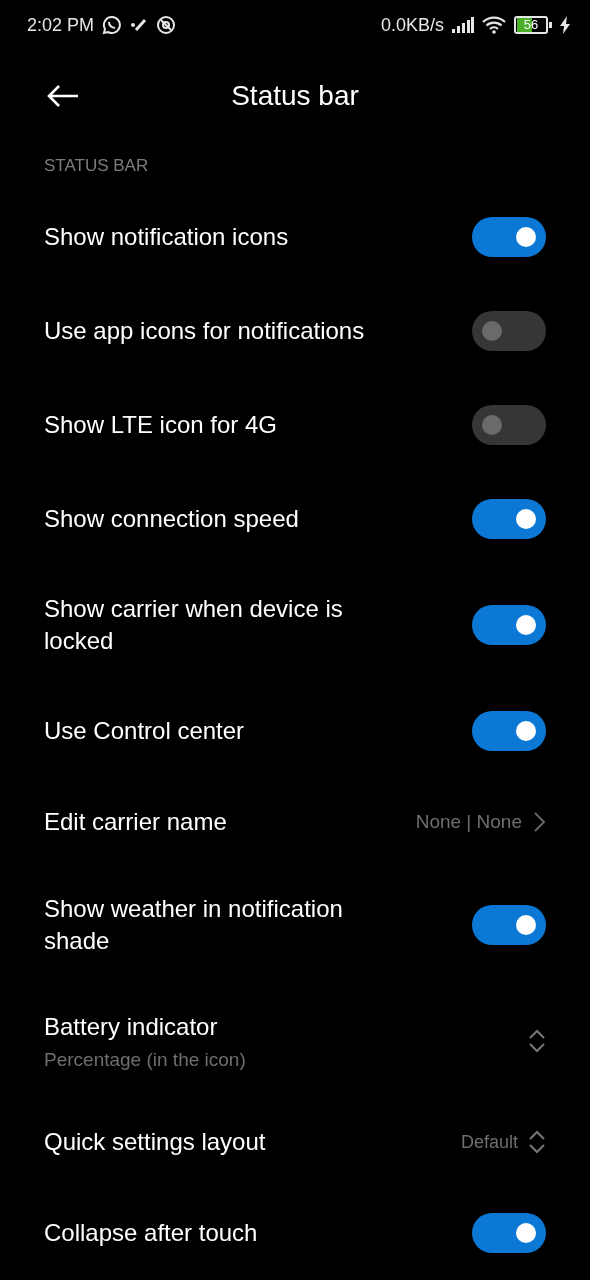 The height and width of the screenshot is (1280, 590). I want to click on chevron-right-icon, so click(539, 822).